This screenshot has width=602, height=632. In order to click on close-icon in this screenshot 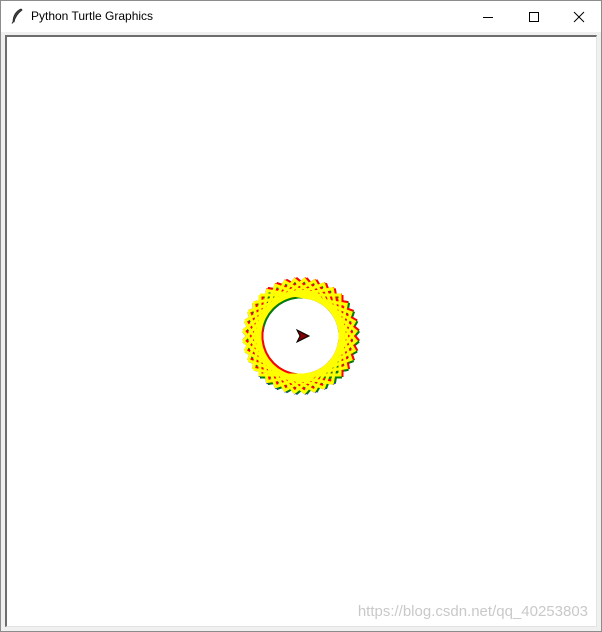, I will do `click(579, 16)`.